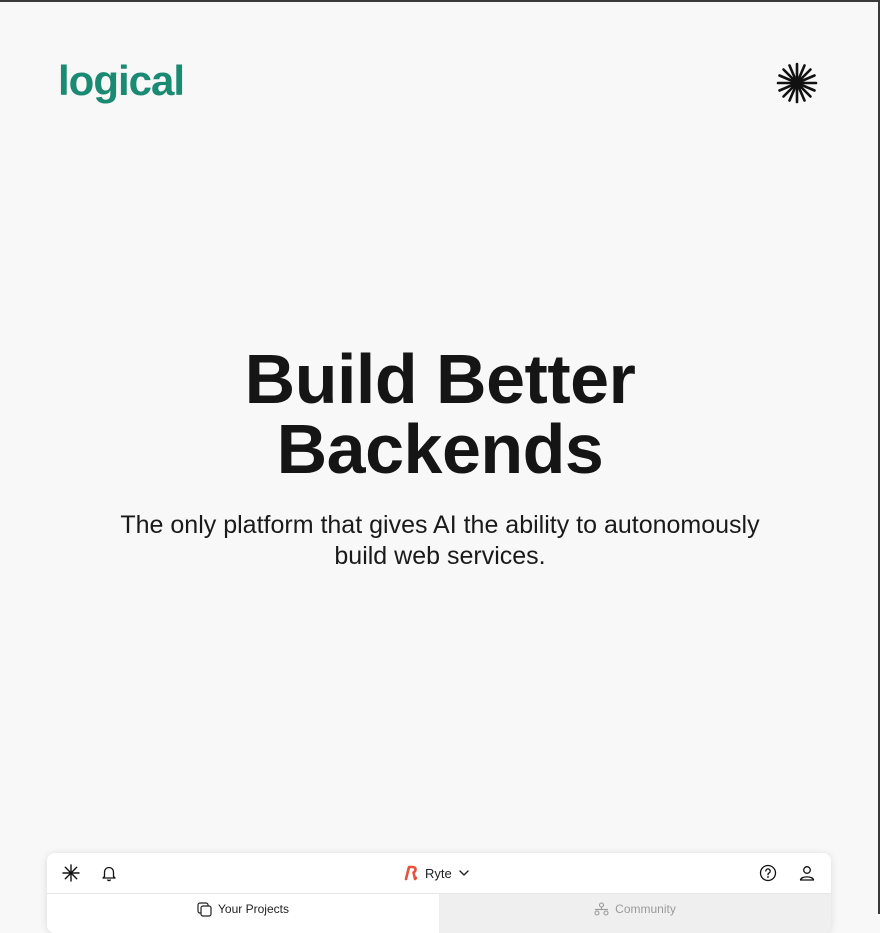 The height and width of the screenshot is (933, 880). Describe the element at coordinates (440, 1) in the screenshot. I see `window-top-border` at that location.